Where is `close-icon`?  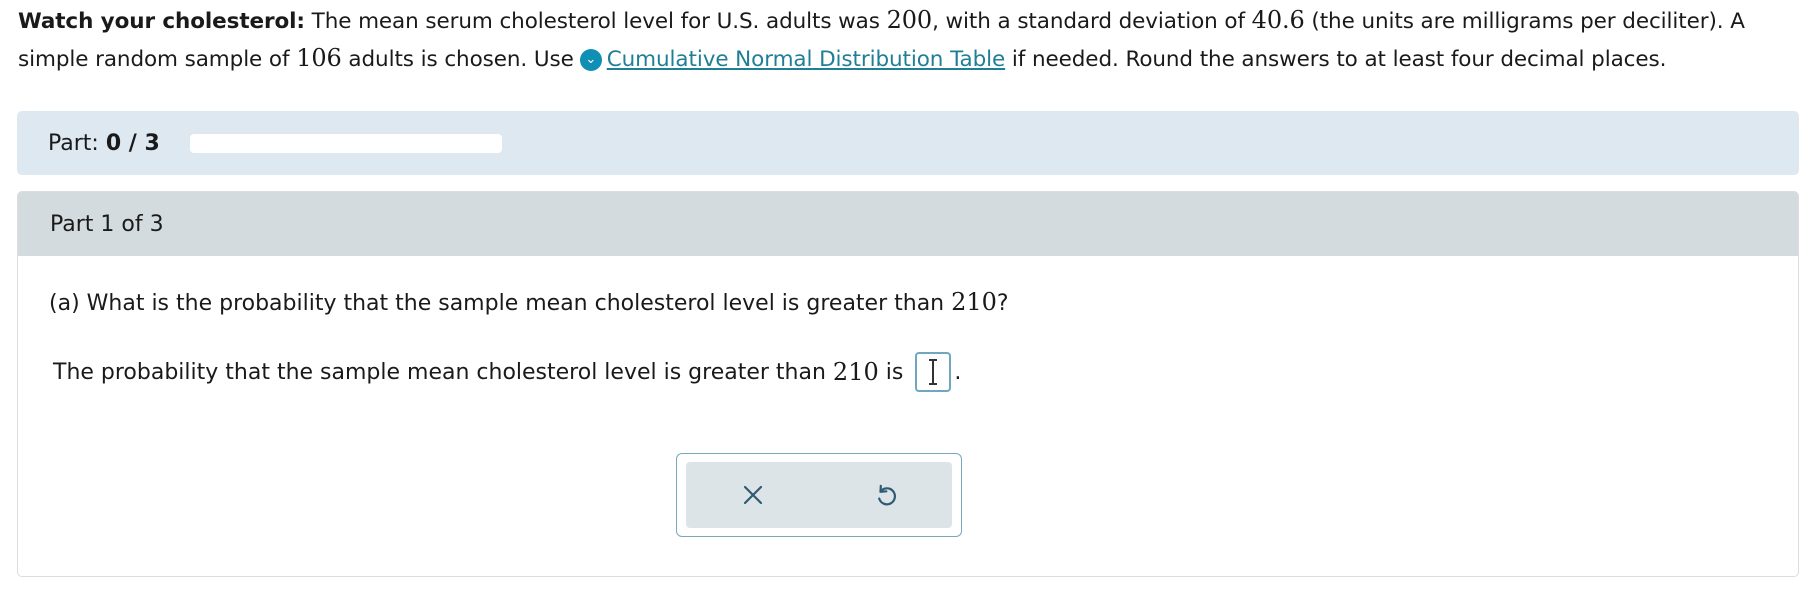 close-icon is located at coordinates (752, 495).